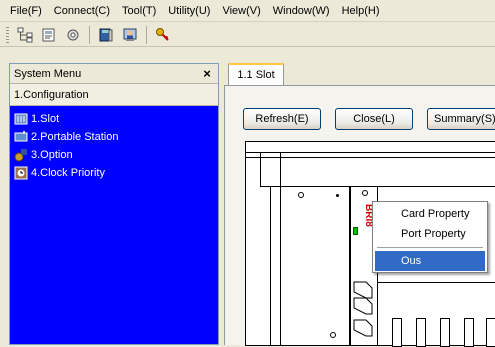  Describe the element at coordinates (52, 155) in the screenshot. I see `sidebar-item-label: 3.Option` at that location.